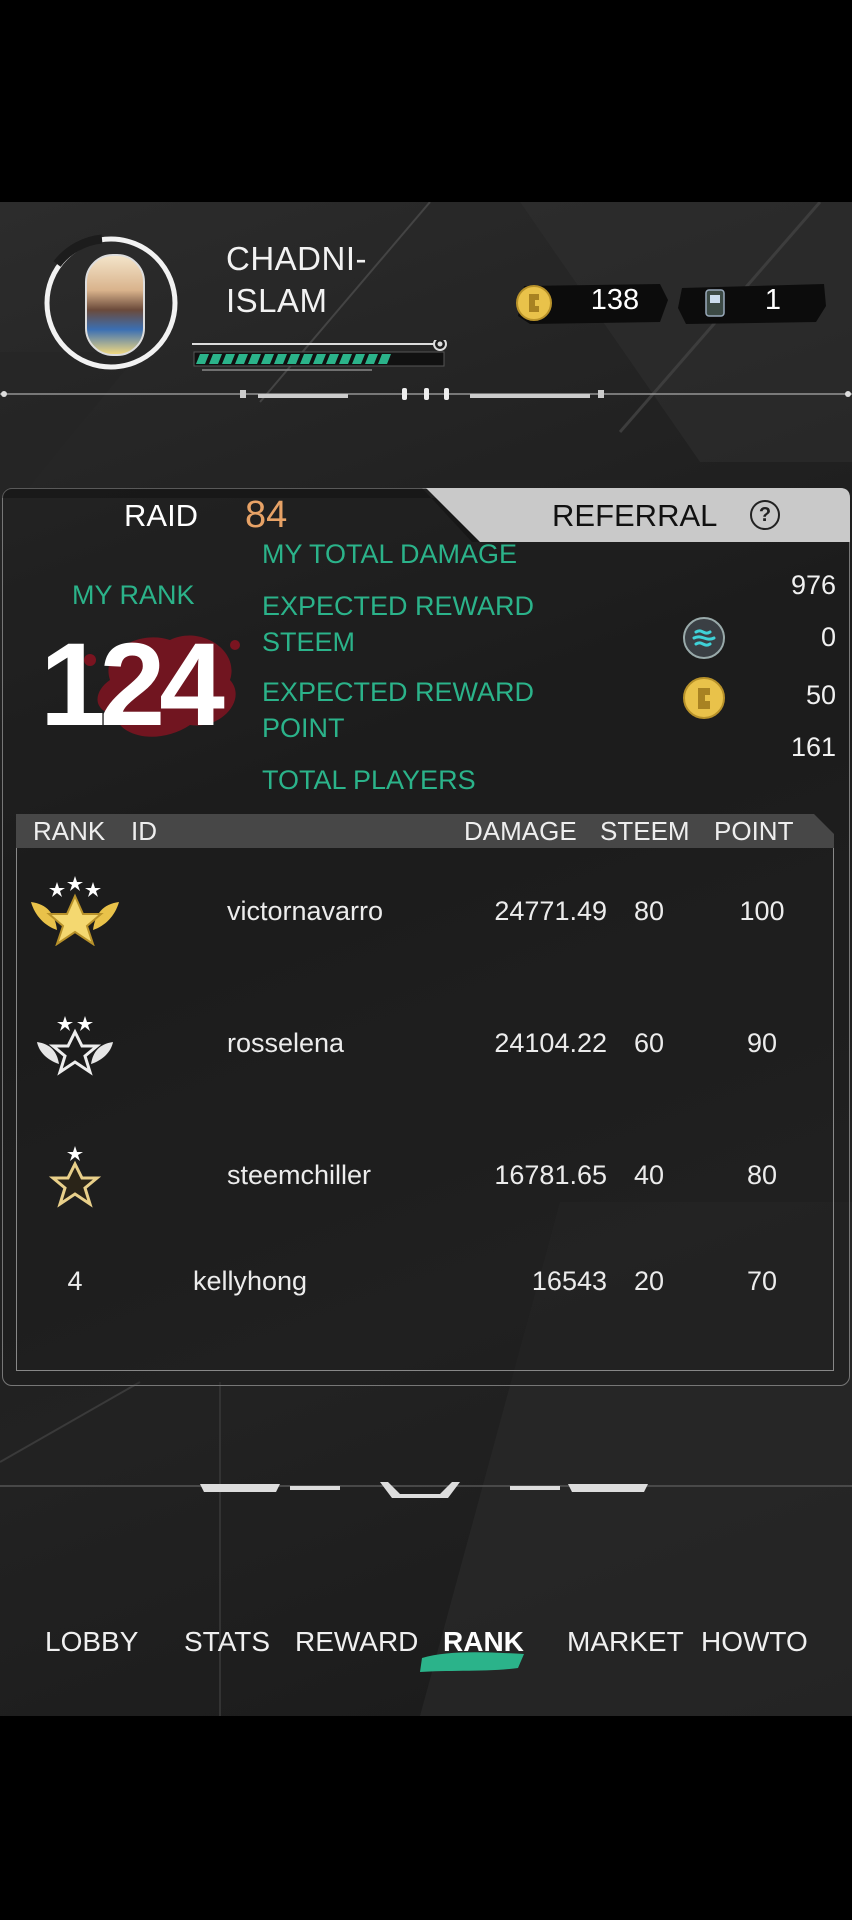 The image size is (852, 1920). Describe the element at coordinates (75, 1281) in the screenshot. I see `rank-number: 4` at that location.